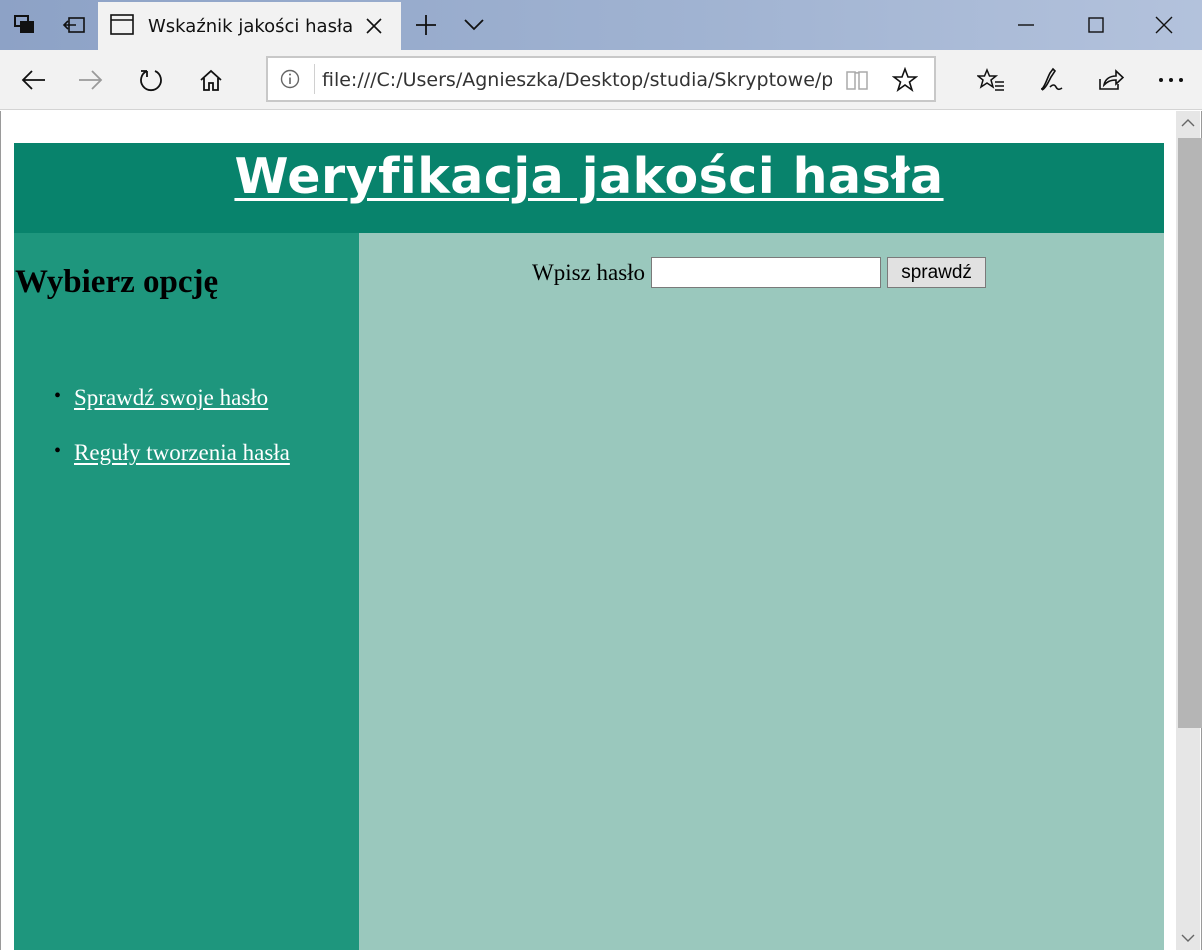 Image resolution: width=1202 pixels, height=950 pixels. I want to click on tab-actions-icon, so click(25, 25).